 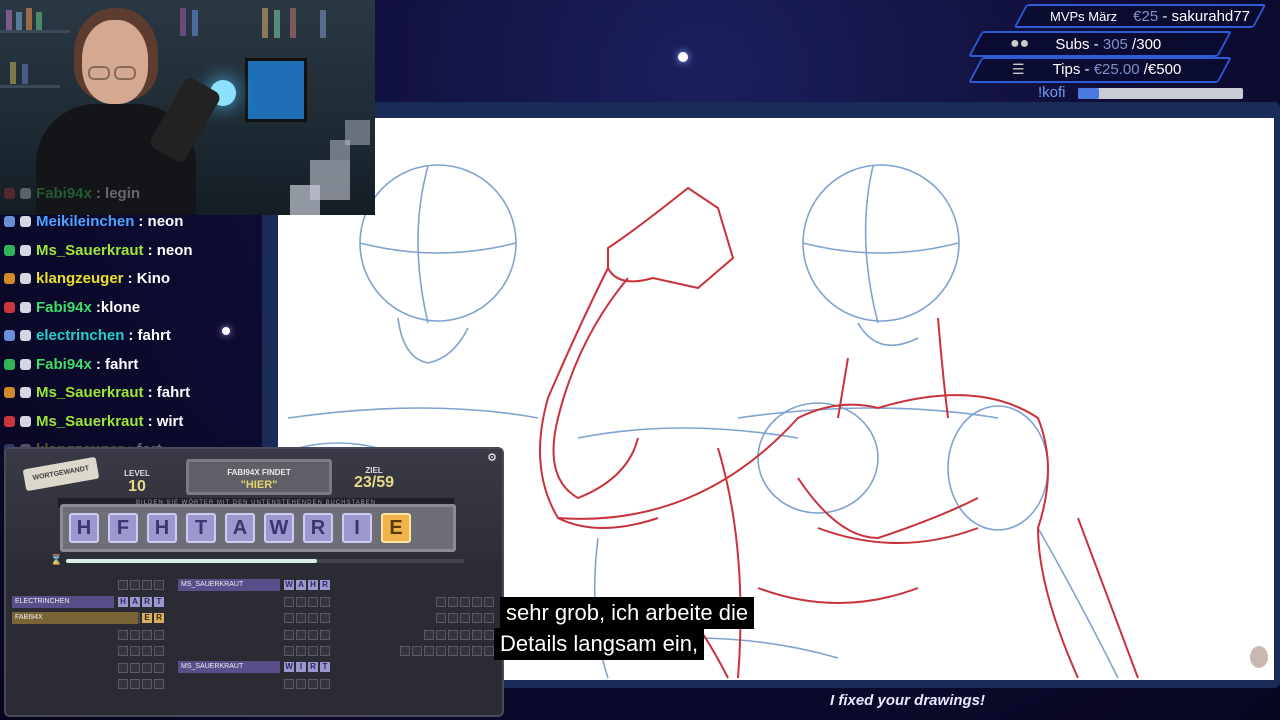 I want to click on chat-text: :klone, so click(x=118, y=307).